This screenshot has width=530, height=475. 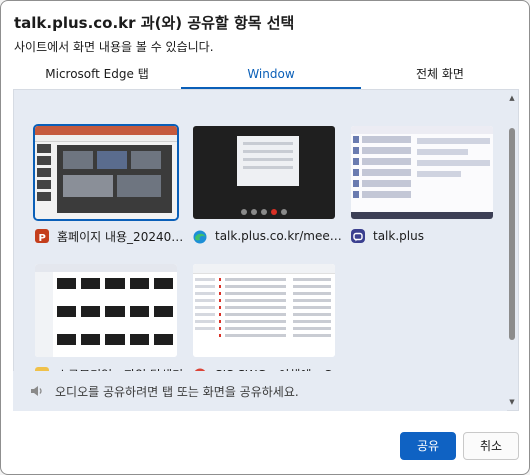 I want to click on dialog-title: talk.plus.co.kr 과(와) 공유할 항목 선택, so click(x=154, y=23).